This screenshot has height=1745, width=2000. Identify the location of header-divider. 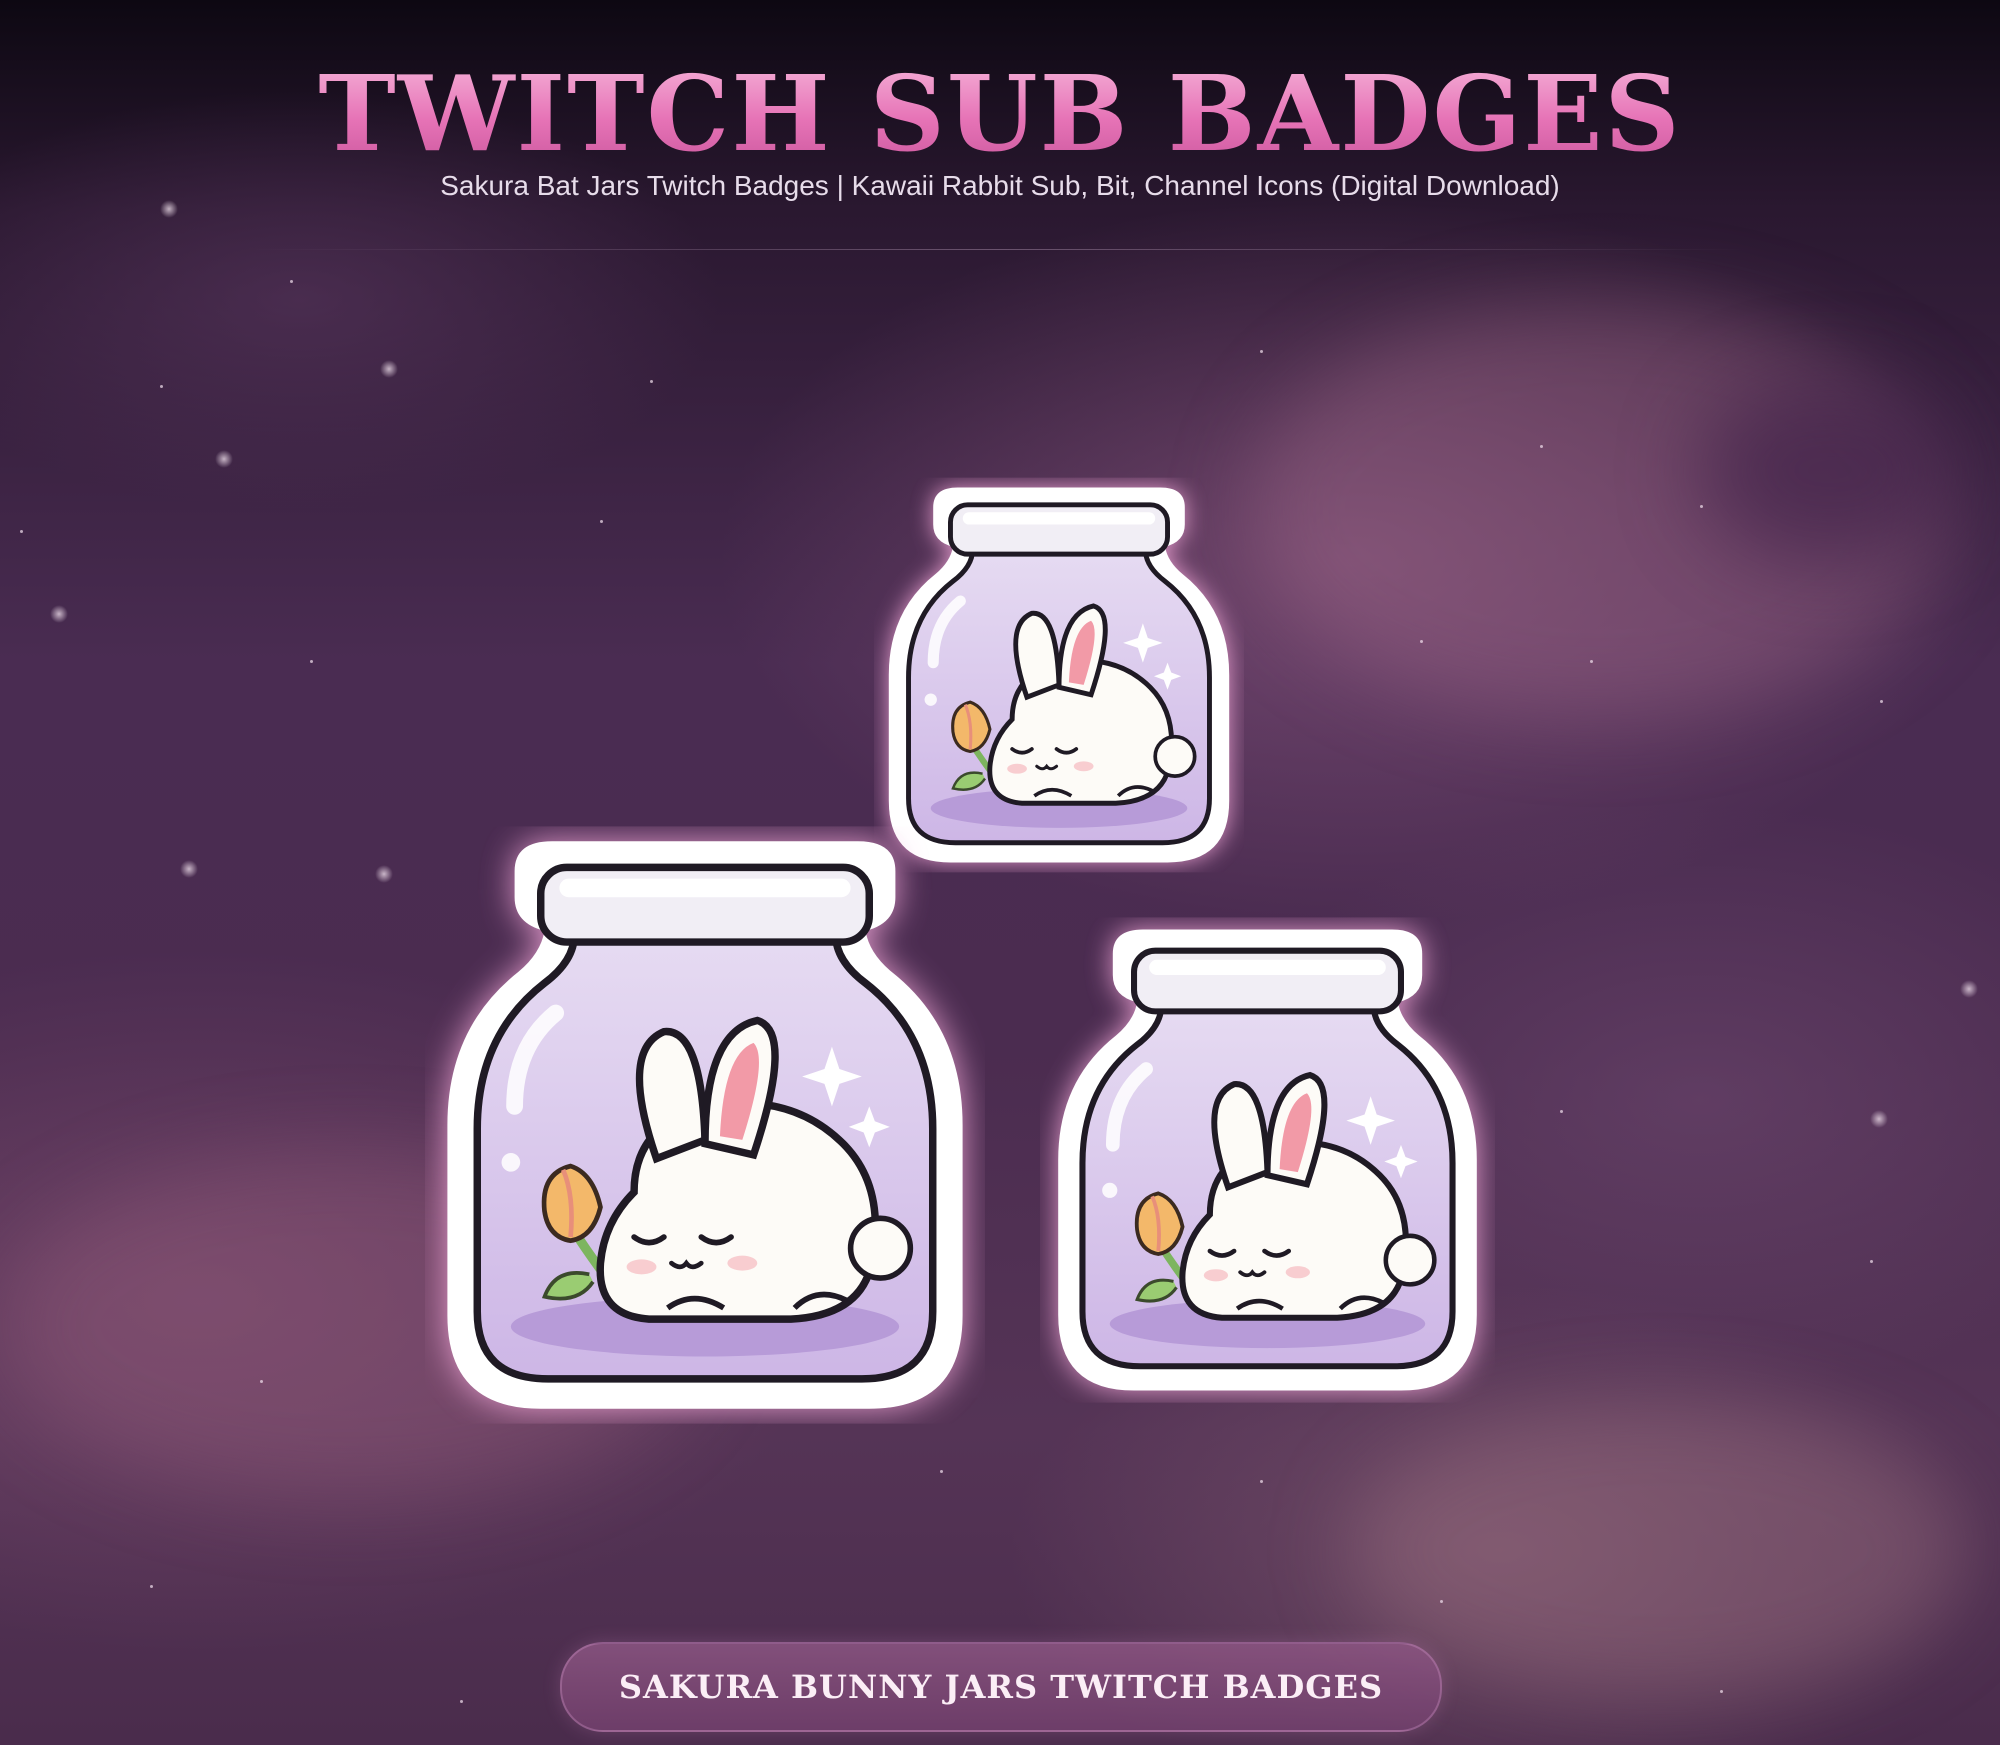
(1000, 249).